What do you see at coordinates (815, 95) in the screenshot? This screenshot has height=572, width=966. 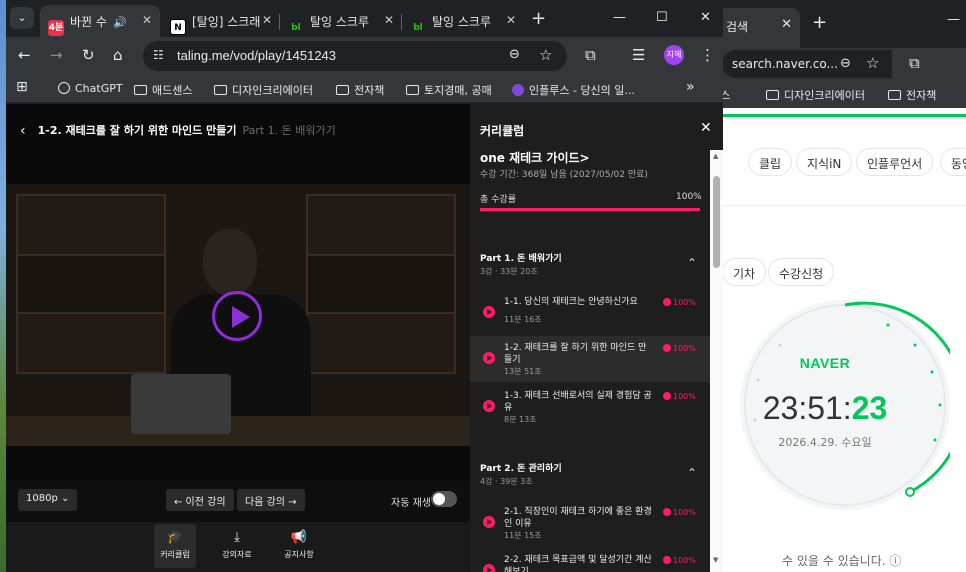 I see `bookmark-item: 디자인크리에이터` at bounding box center [815, 95].